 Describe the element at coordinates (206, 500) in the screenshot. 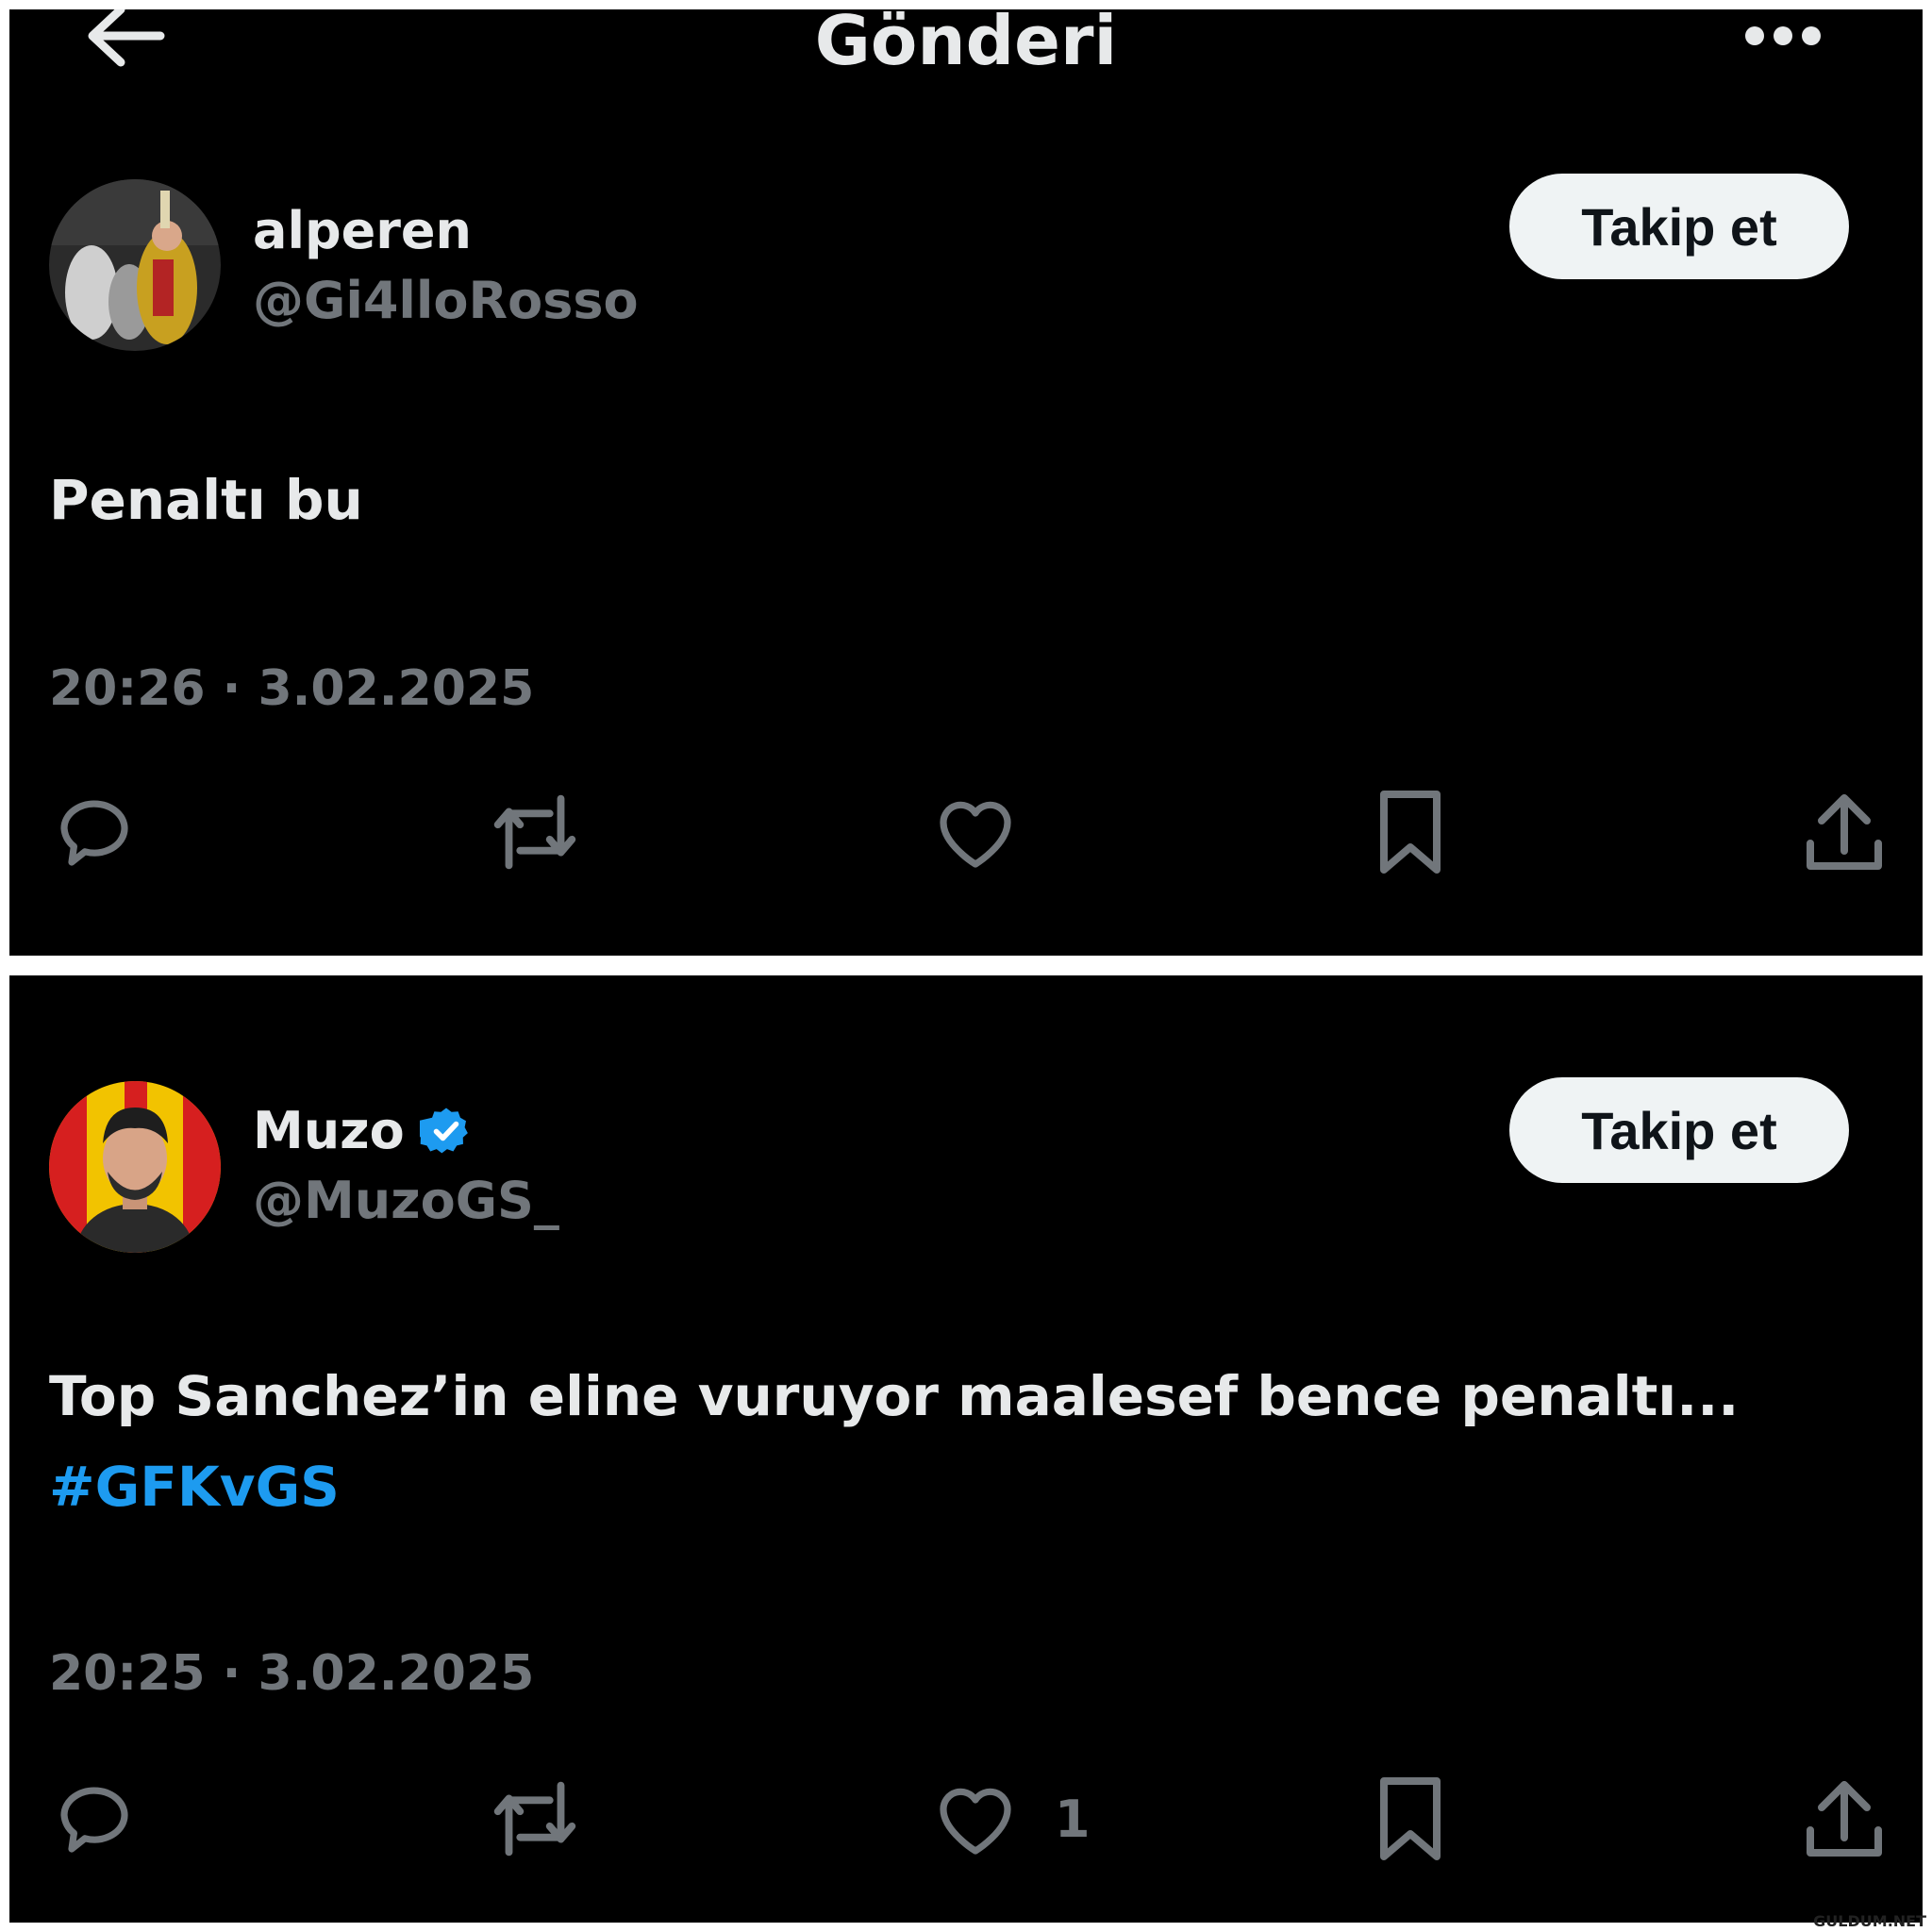

I see `post-text: Penaltı bu` at that location.